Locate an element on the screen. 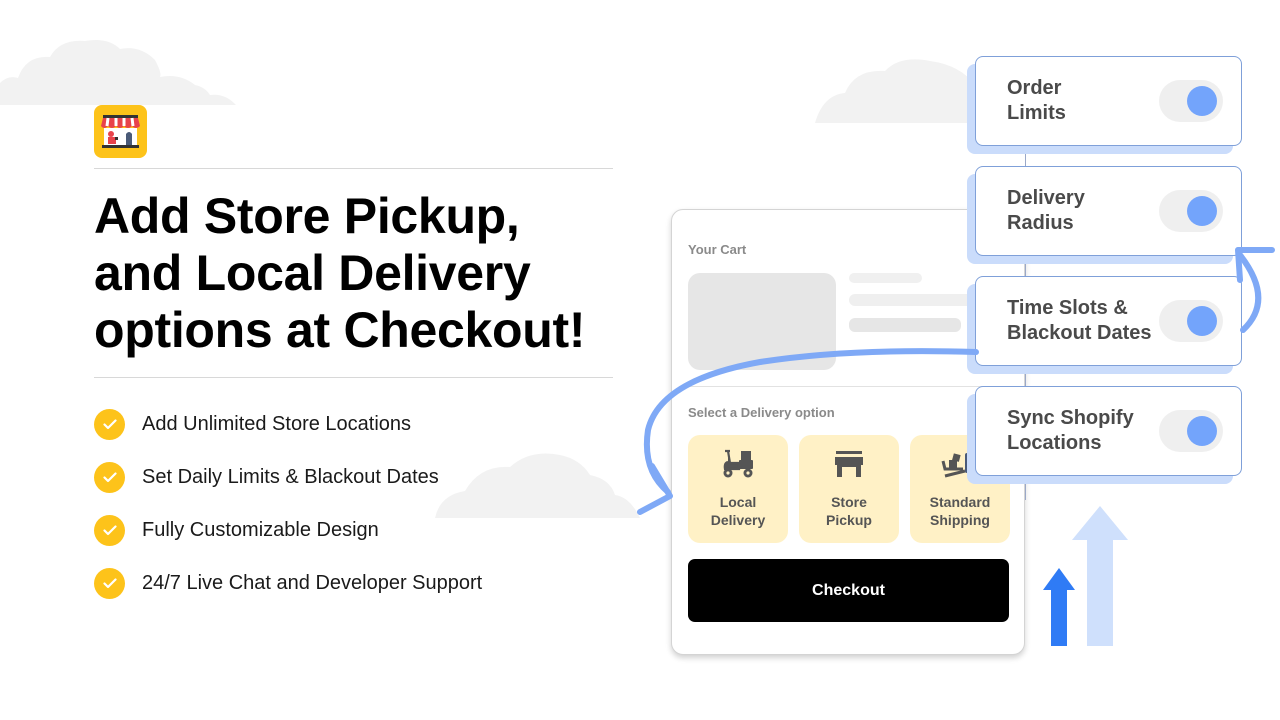  headline-line: Add Store Pickup, is located at coordinates (307, 216).